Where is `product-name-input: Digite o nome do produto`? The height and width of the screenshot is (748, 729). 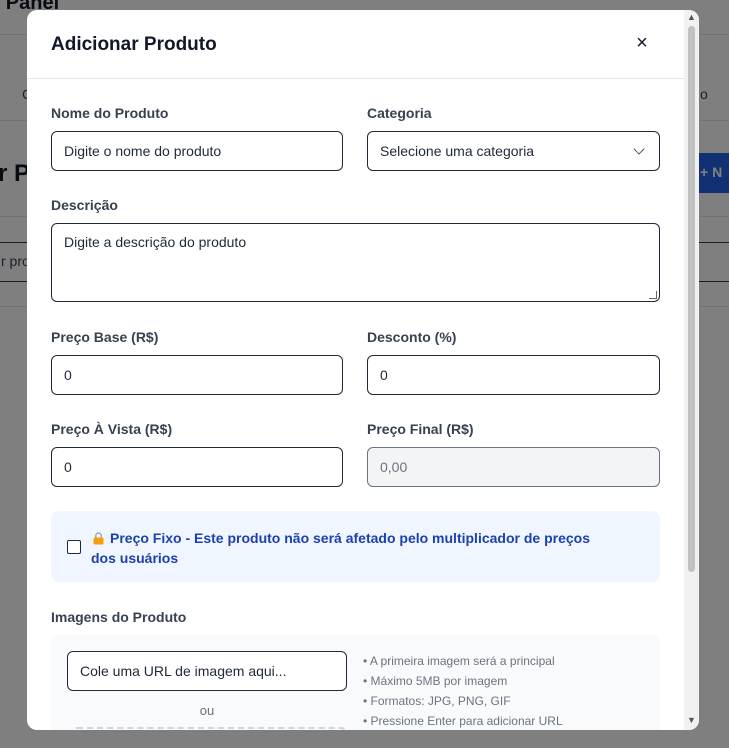 product-name-input: Digite o nome do produto is located at coordinates (197, 151).